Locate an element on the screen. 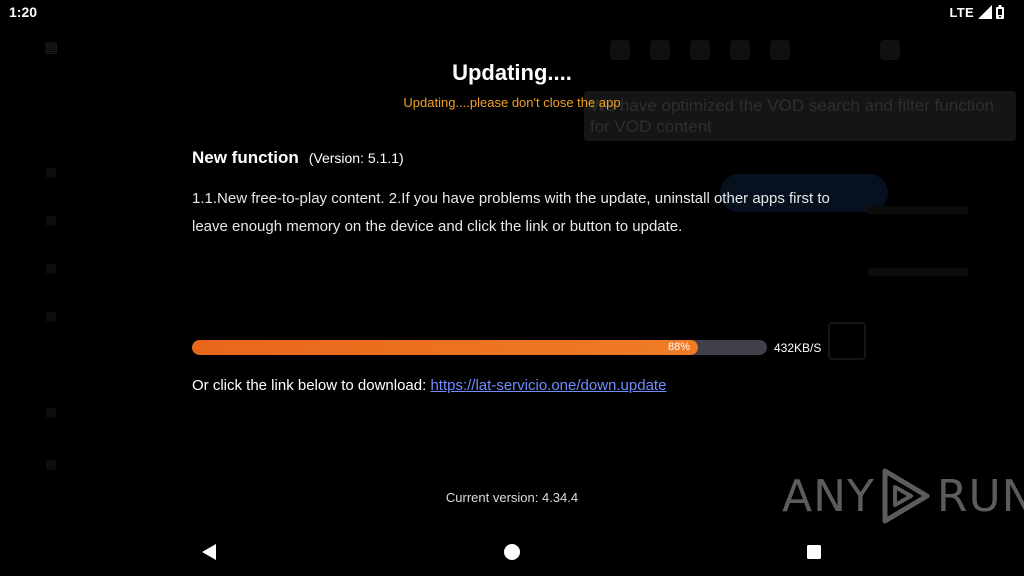 The width and height of the screenshot is (1024, 576). progress-percent: 88% is located at coordinates (678, 347).